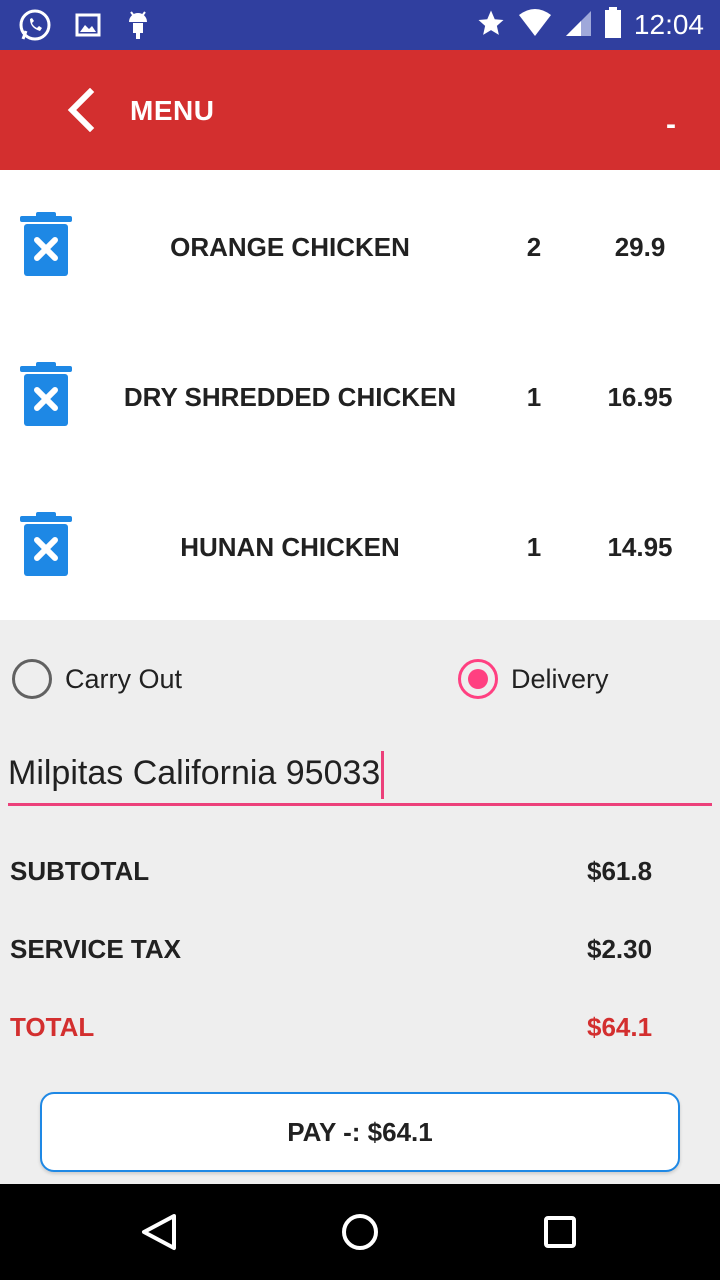 This screenshot has height=1280, width=720. Describe the element at coordinates (383, 775) in the screenshot. I see `text-cursor` at that location.